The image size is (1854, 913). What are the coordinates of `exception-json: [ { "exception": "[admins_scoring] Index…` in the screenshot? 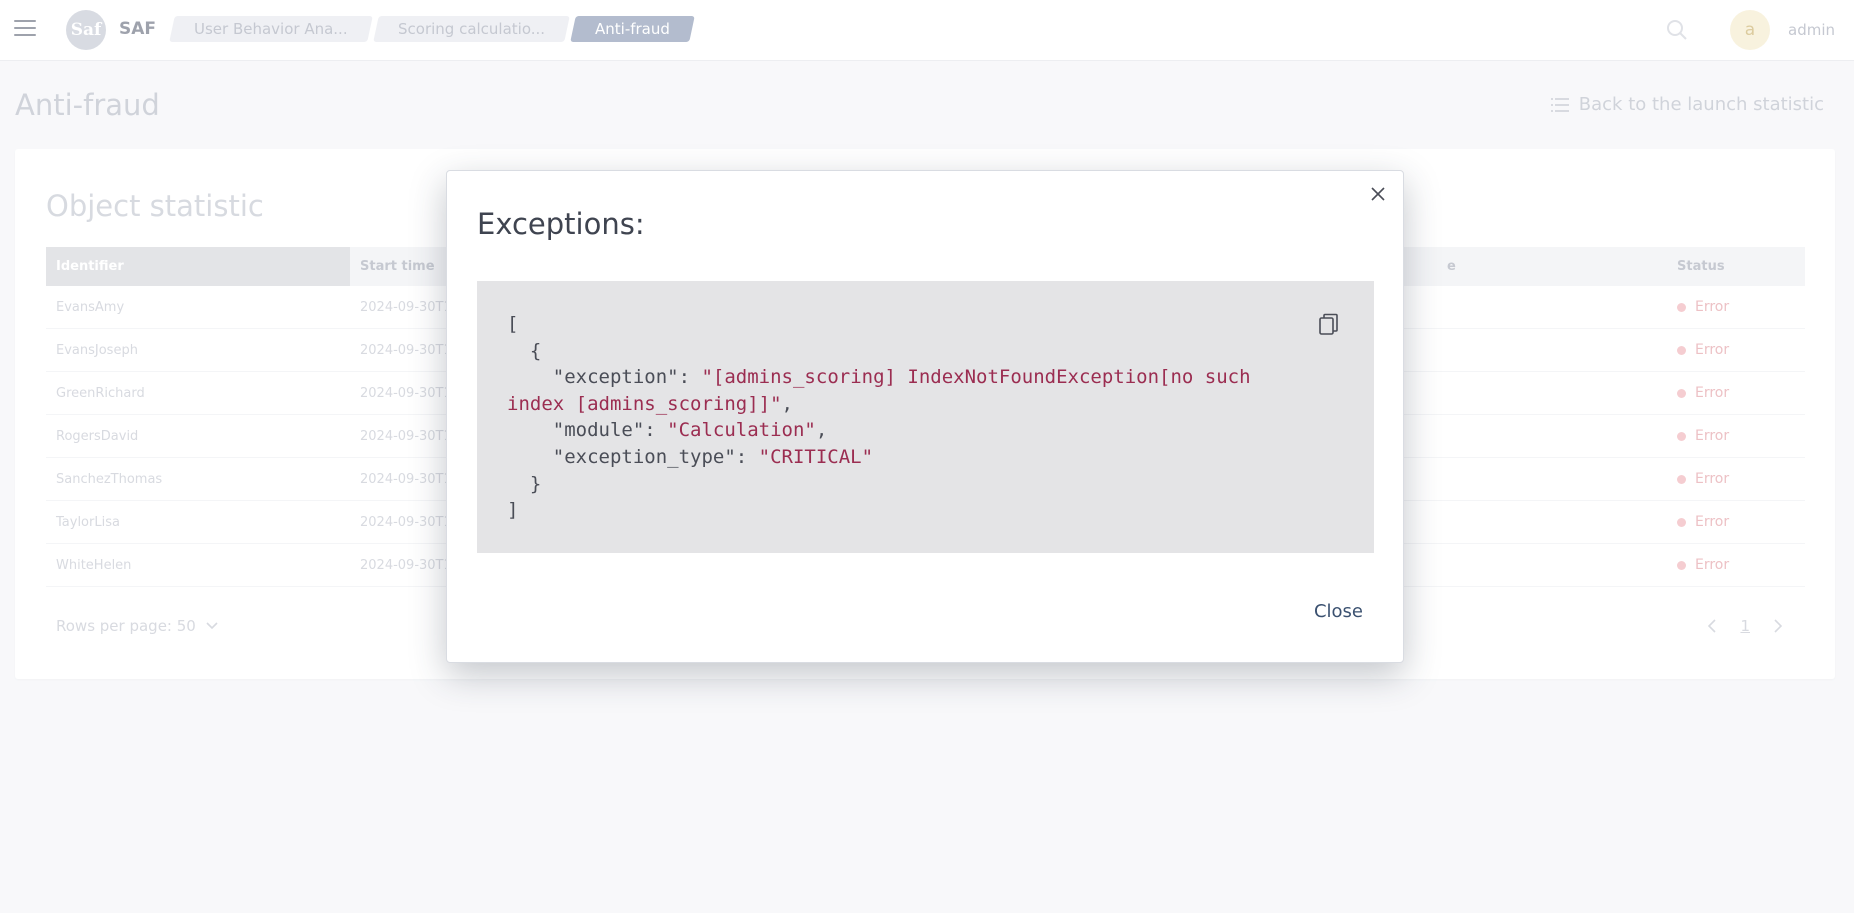 It's located at (907, 417).